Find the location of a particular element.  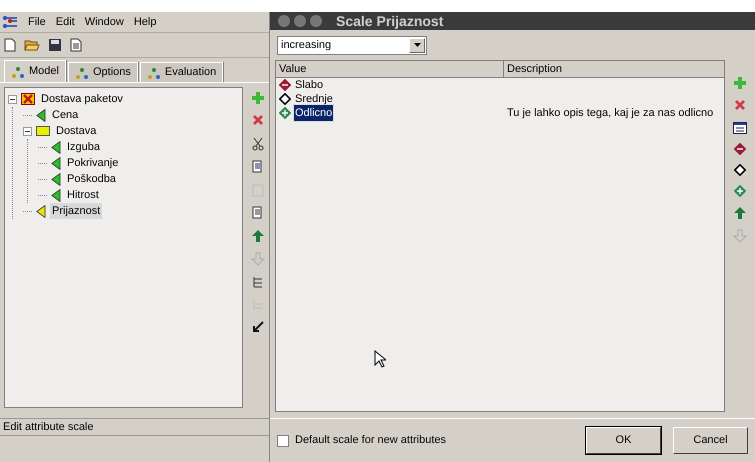

tree-item: Pokrivanje is located at coordinates (92, 163).